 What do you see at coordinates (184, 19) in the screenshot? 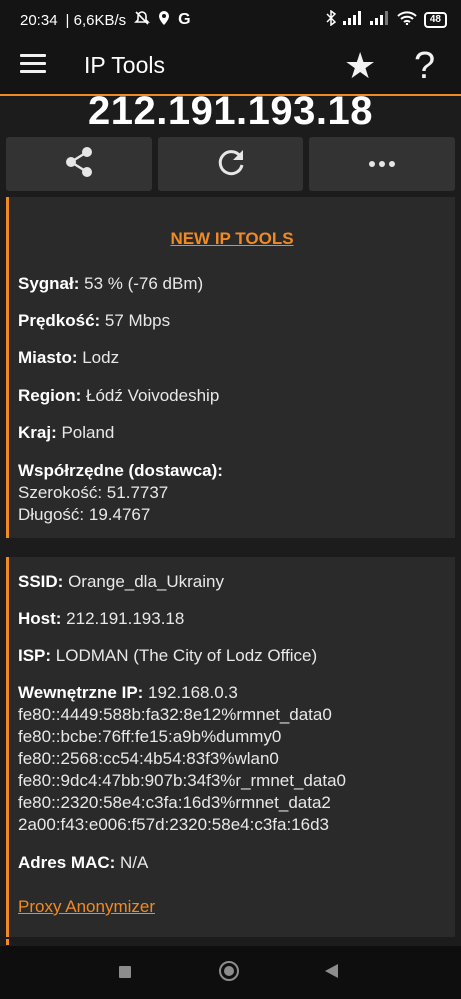
I see `google-icon: G` at bounding box center [184, 19].